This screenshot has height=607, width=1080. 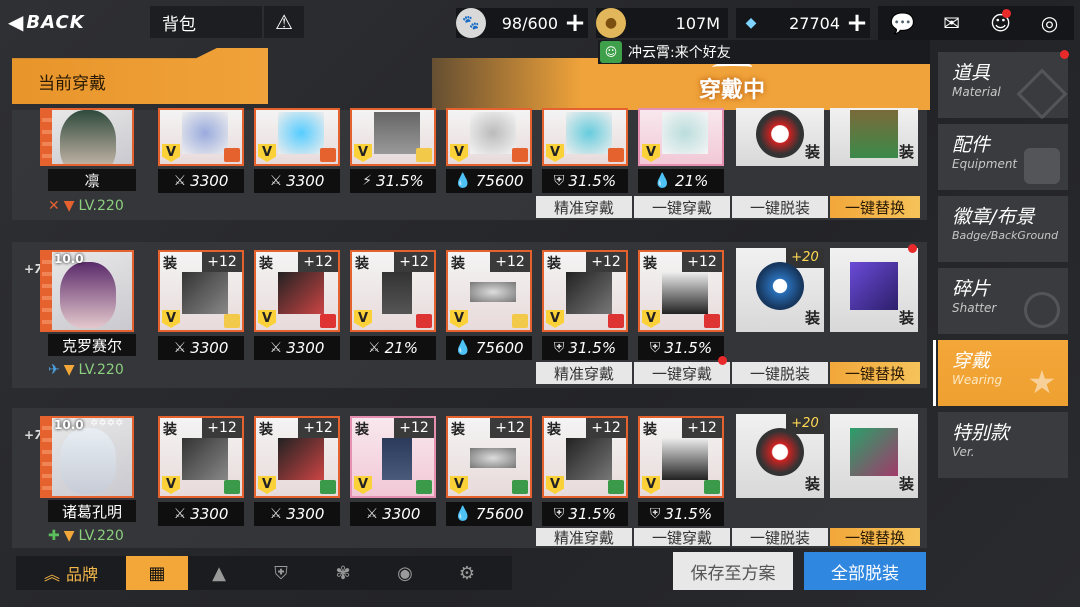 I want to click on nav-wearing: 穿戴 Wearing ★, so click(x=1003, y=373).